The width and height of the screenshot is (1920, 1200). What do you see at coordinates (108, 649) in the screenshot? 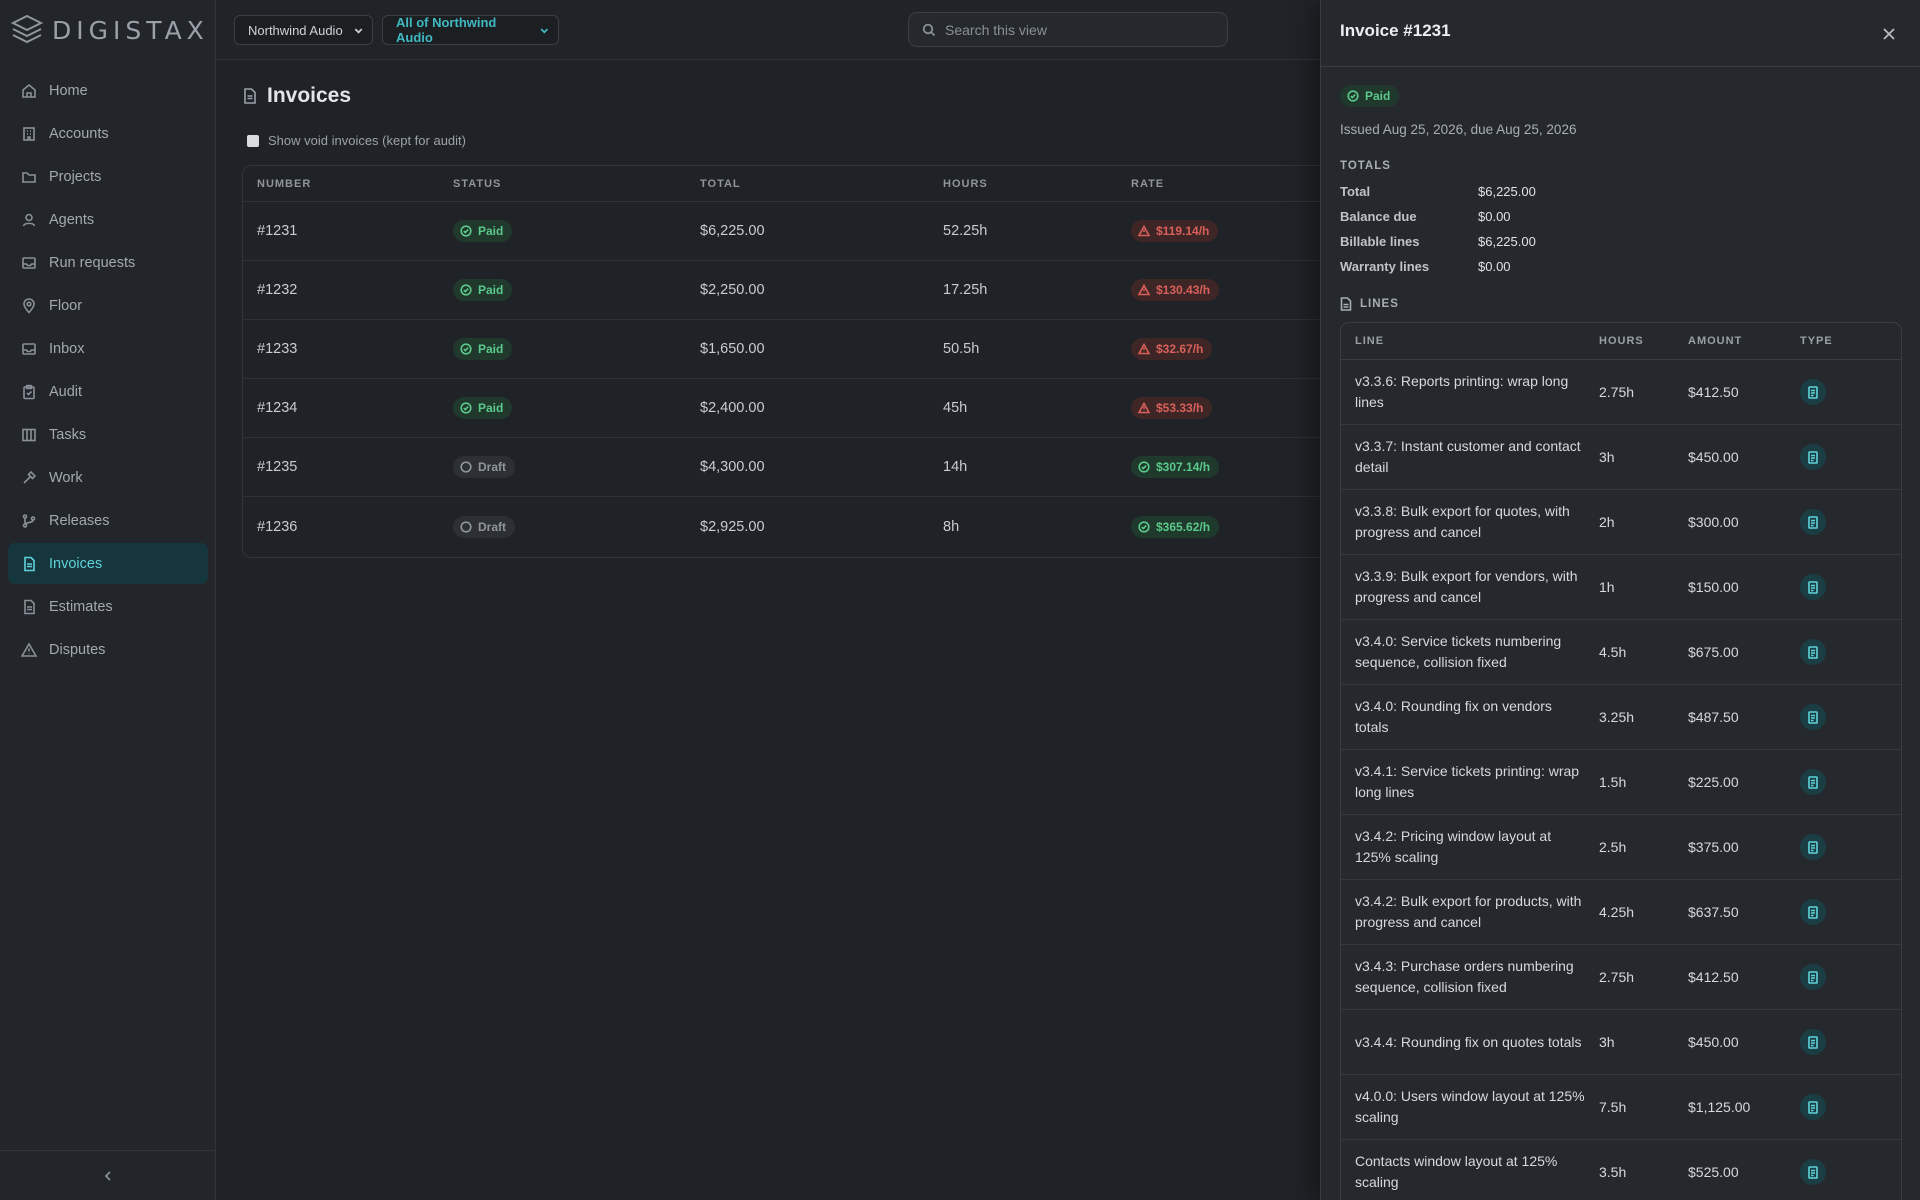
I see `sidebar-item-disputes: Disputes` at bounding box center [108, 649].